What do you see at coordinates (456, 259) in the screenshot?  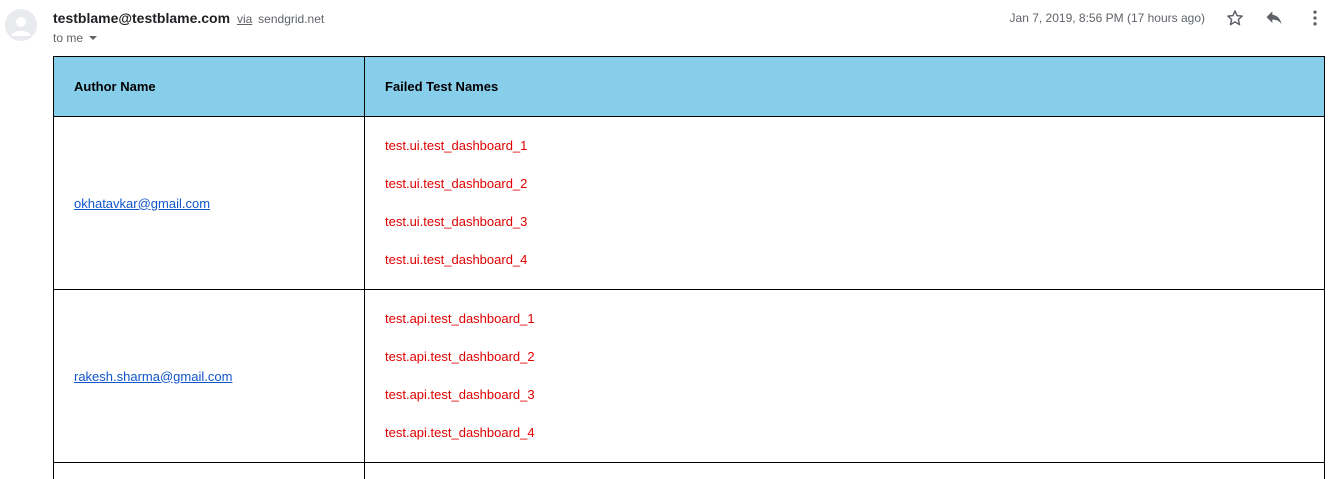 I see `failed-test-name: test.ui.test_dashboard_4` at bounding box center [456, 259].